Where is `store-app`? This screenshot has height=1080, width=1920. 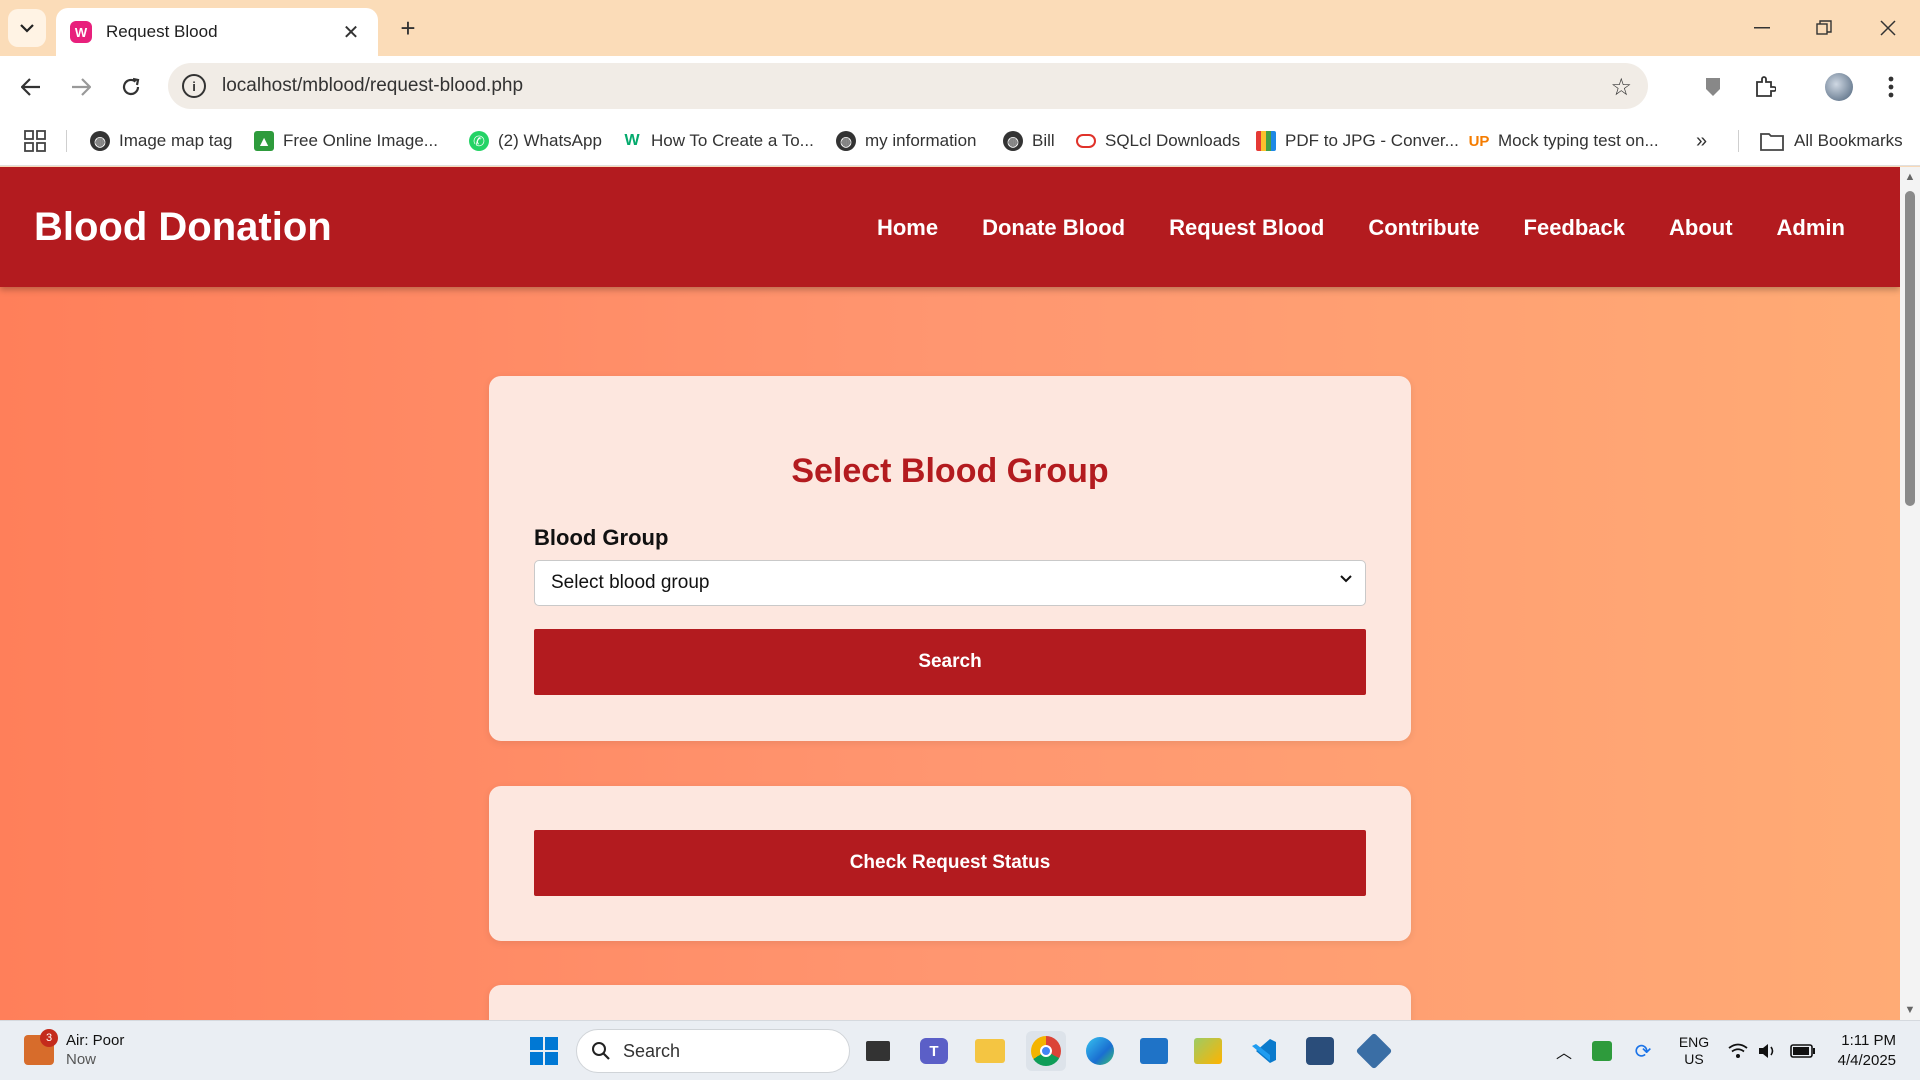
store-app is located at coordinates (1154, 1051).